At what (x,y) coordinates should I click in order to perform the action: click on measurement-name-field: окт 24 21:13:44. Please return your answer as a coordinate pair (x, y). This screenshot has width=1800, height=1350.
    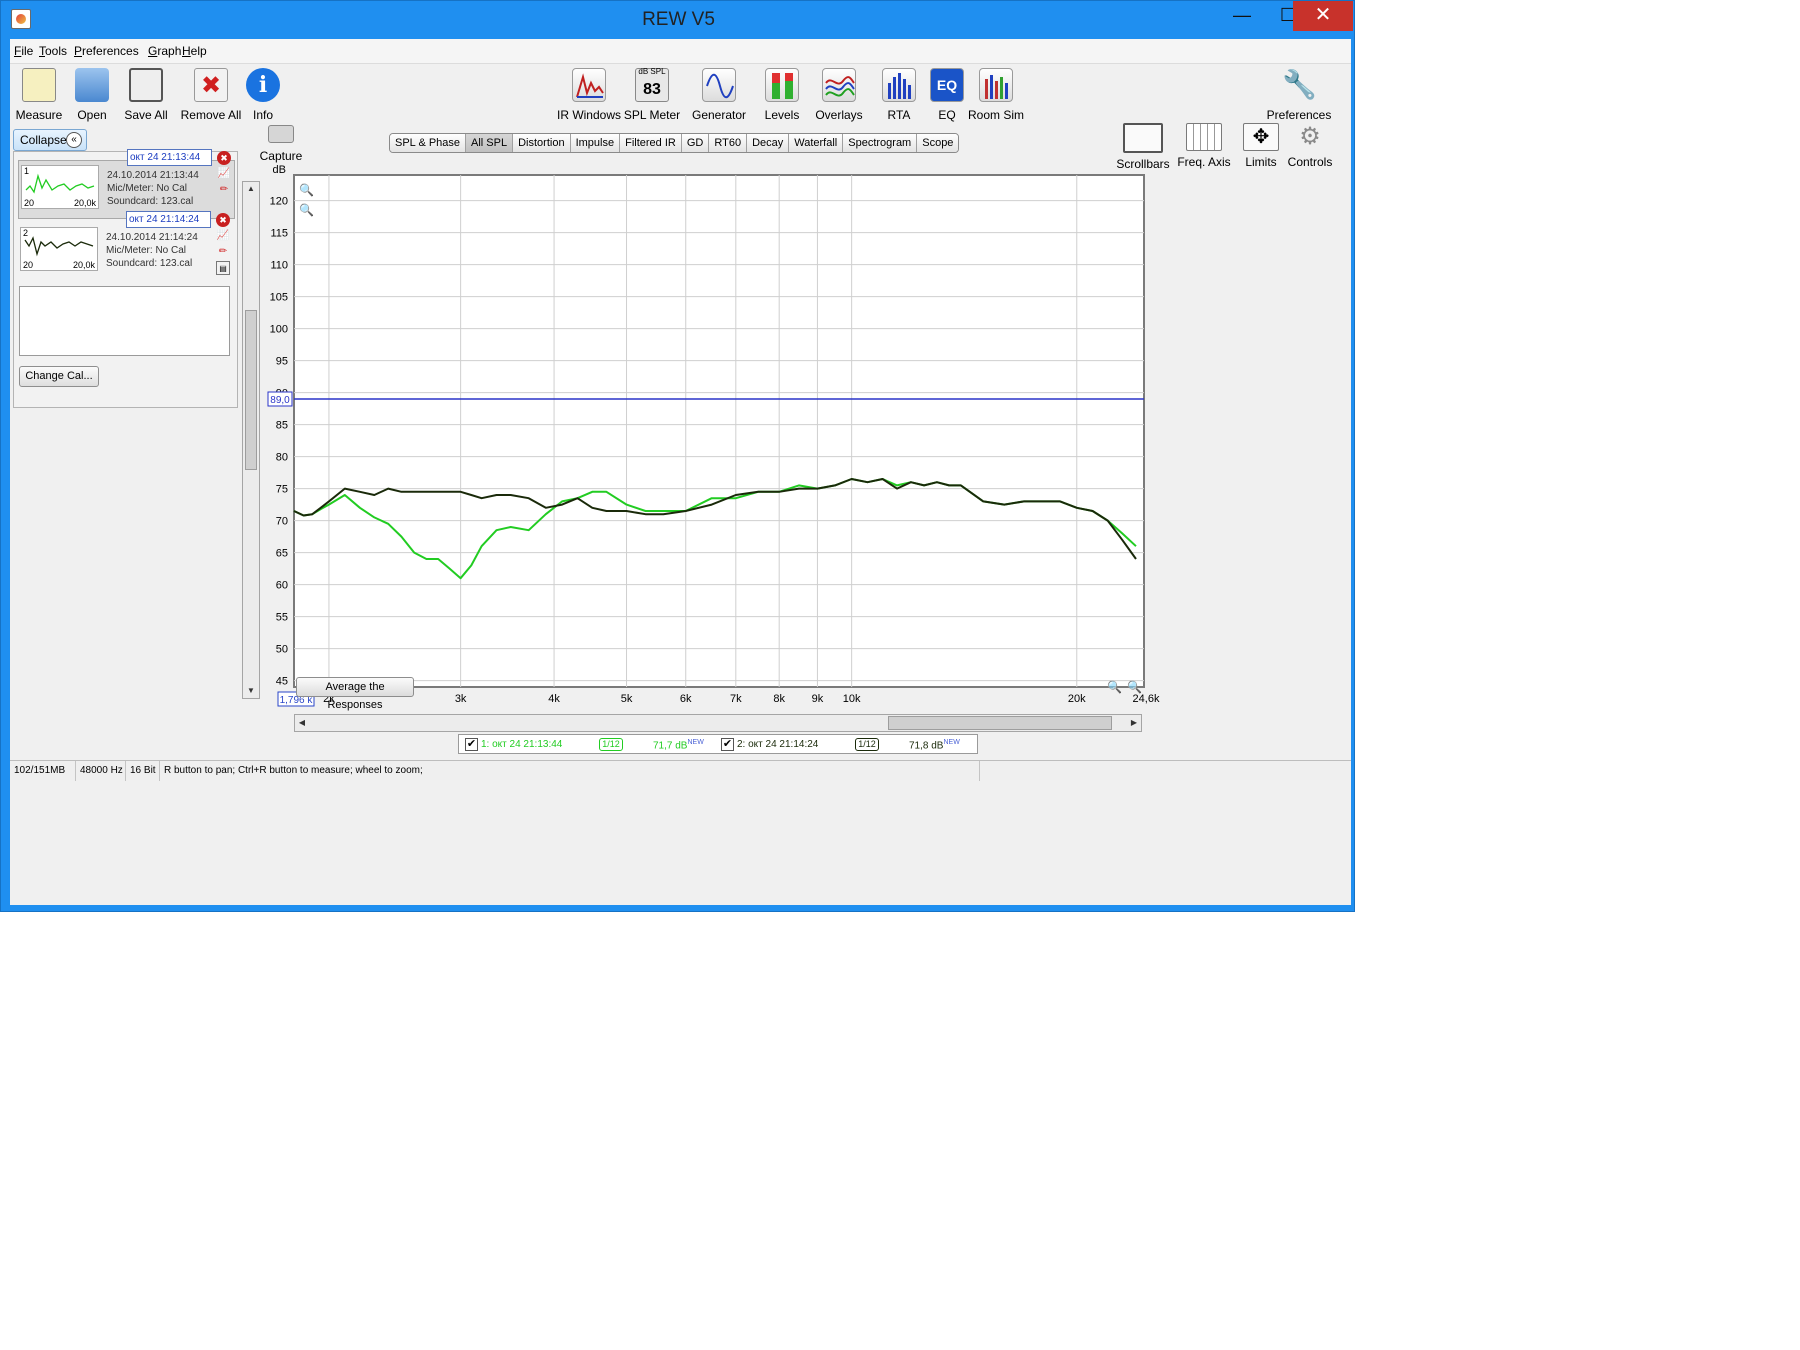
    Looking at the image, I should click on (169, 157).